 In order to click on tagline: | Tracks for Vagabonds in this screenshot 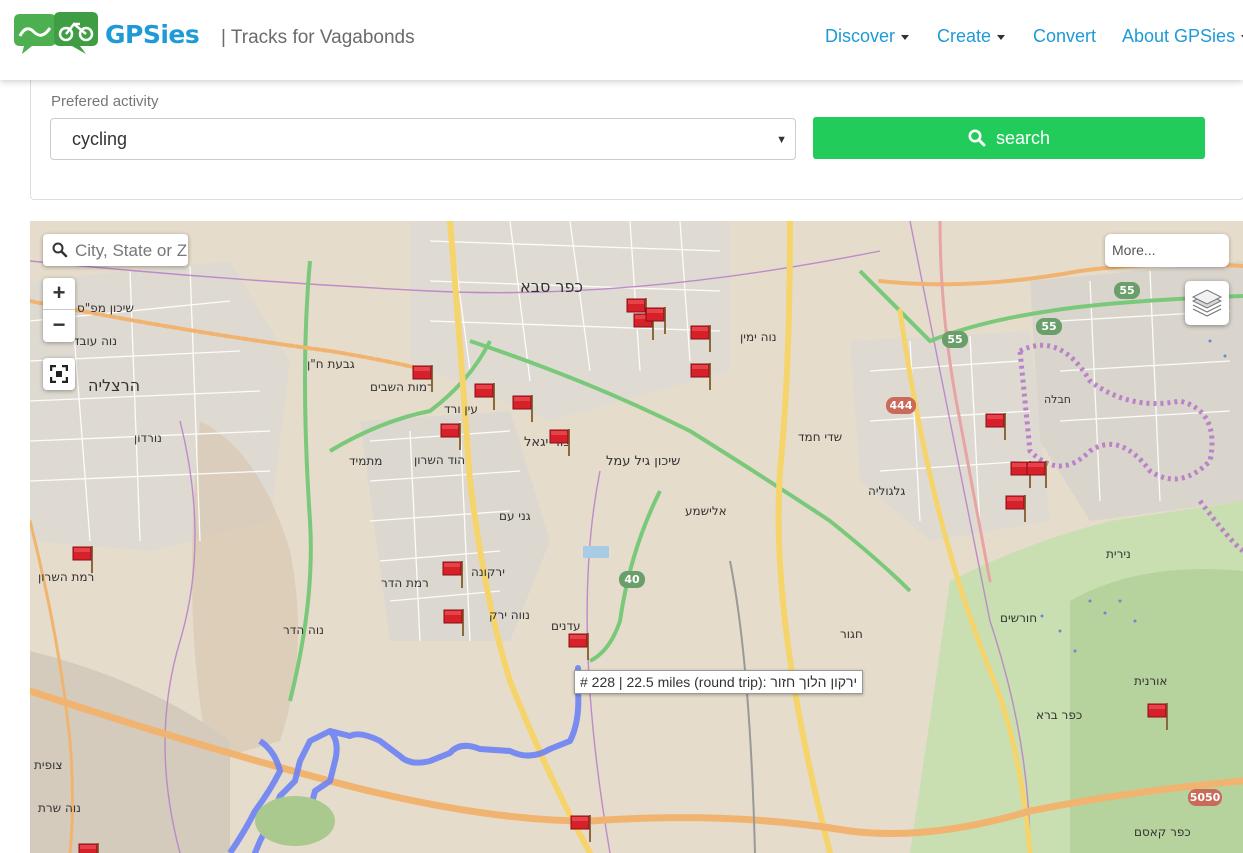, I will do `click(318, 37)`.